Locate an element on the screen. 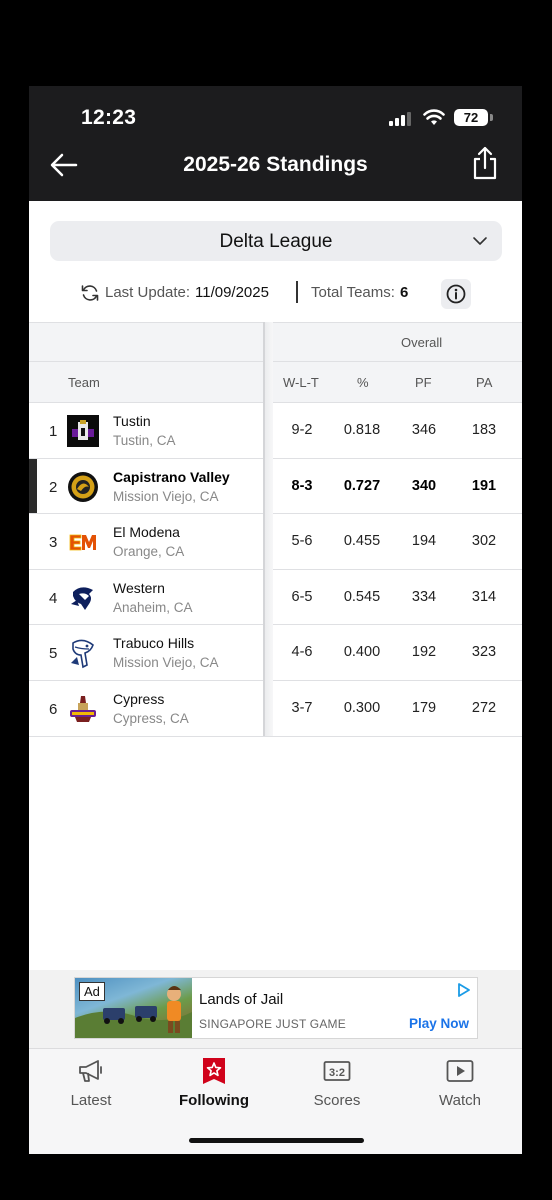  ad-subtitle: SINGAPORE JUST GAME is located at coordinates (272, 1024).